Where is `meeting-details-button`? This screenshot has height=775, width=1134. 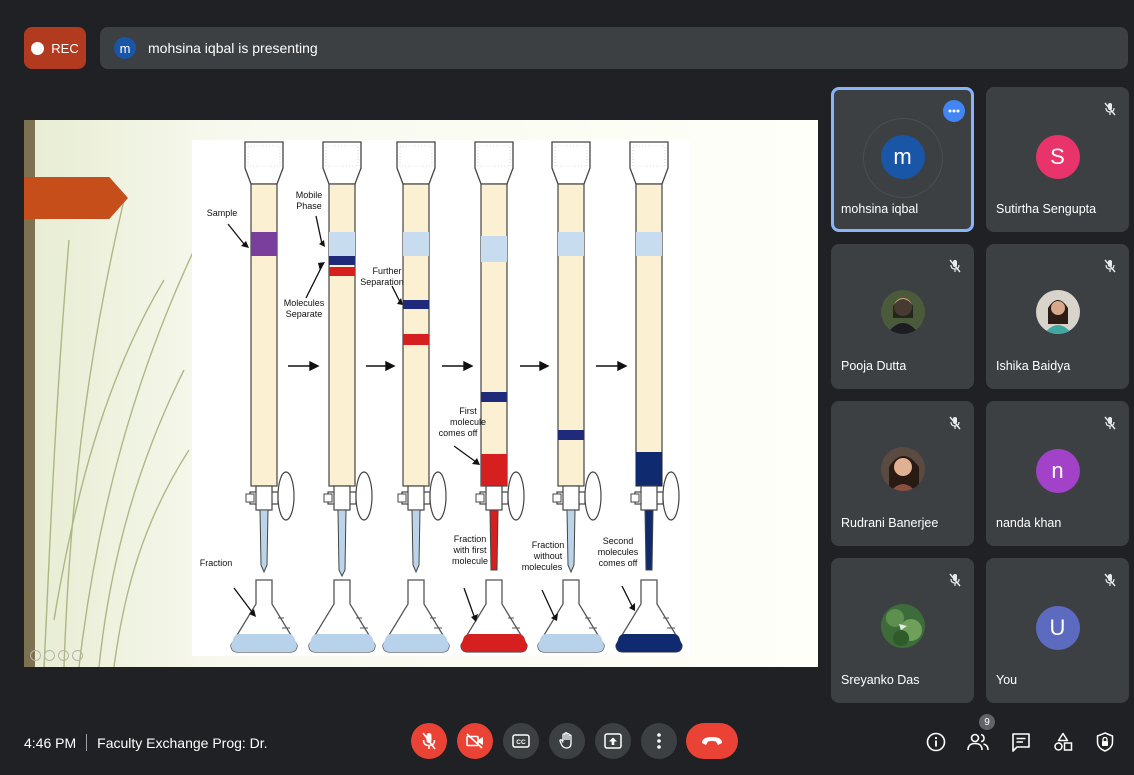
meeting-details-button is located at coordinates (936, 742).